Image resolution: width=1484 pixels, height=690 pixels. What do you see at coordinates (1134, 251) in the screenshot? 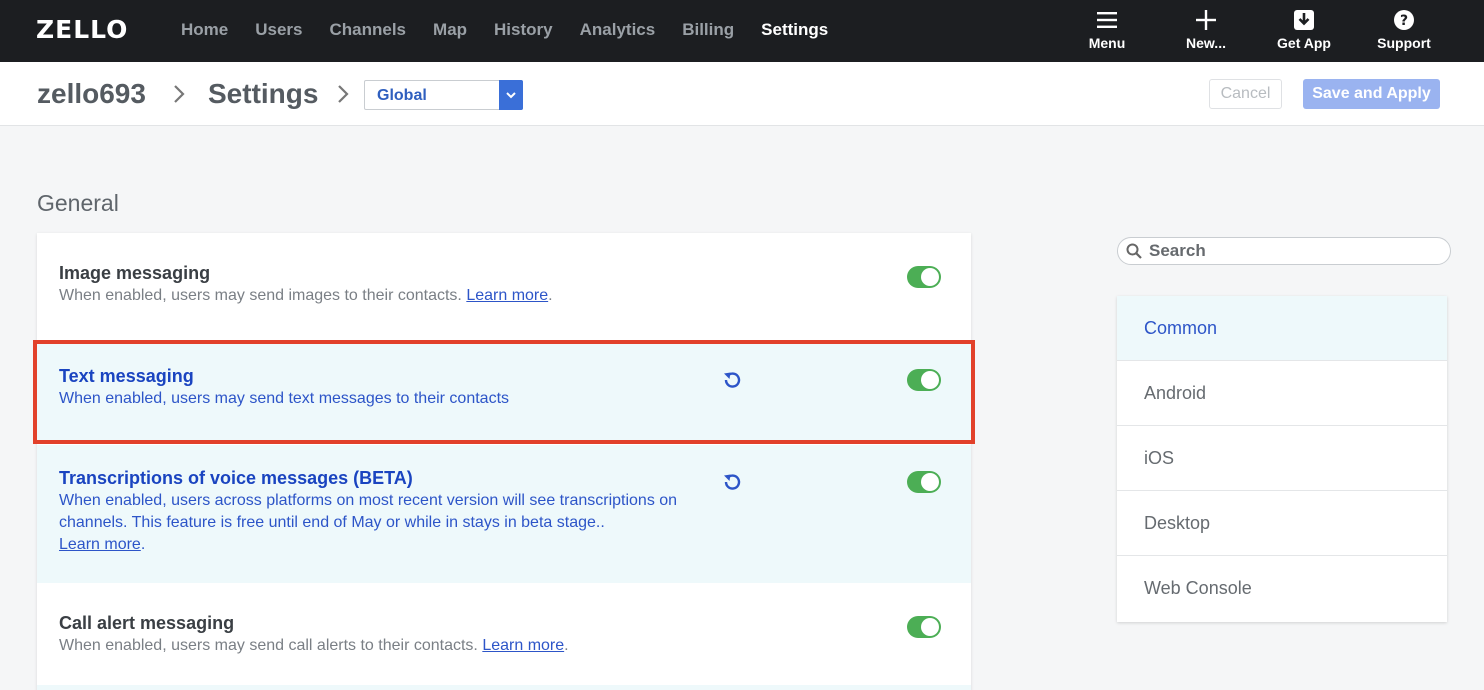
I see `search-icon` at bounding box center [1134, 251].